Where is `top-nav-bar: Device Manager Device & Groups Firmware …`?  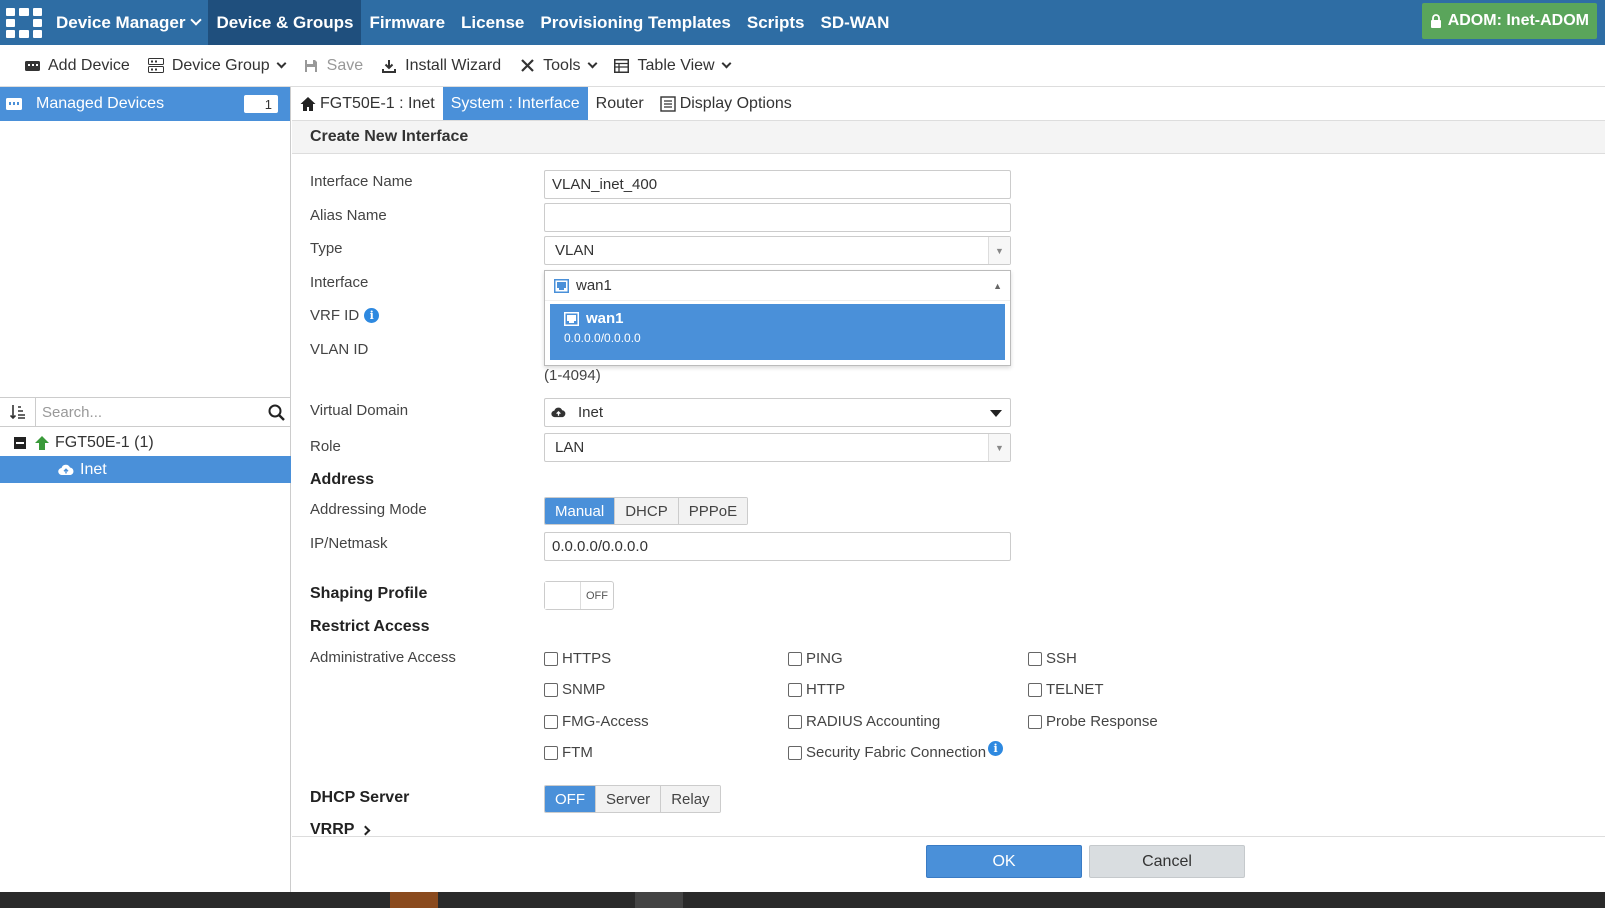
top-nav-bar: Device Manager Device & Groups Firmware … is located at coordinates (802, 22).